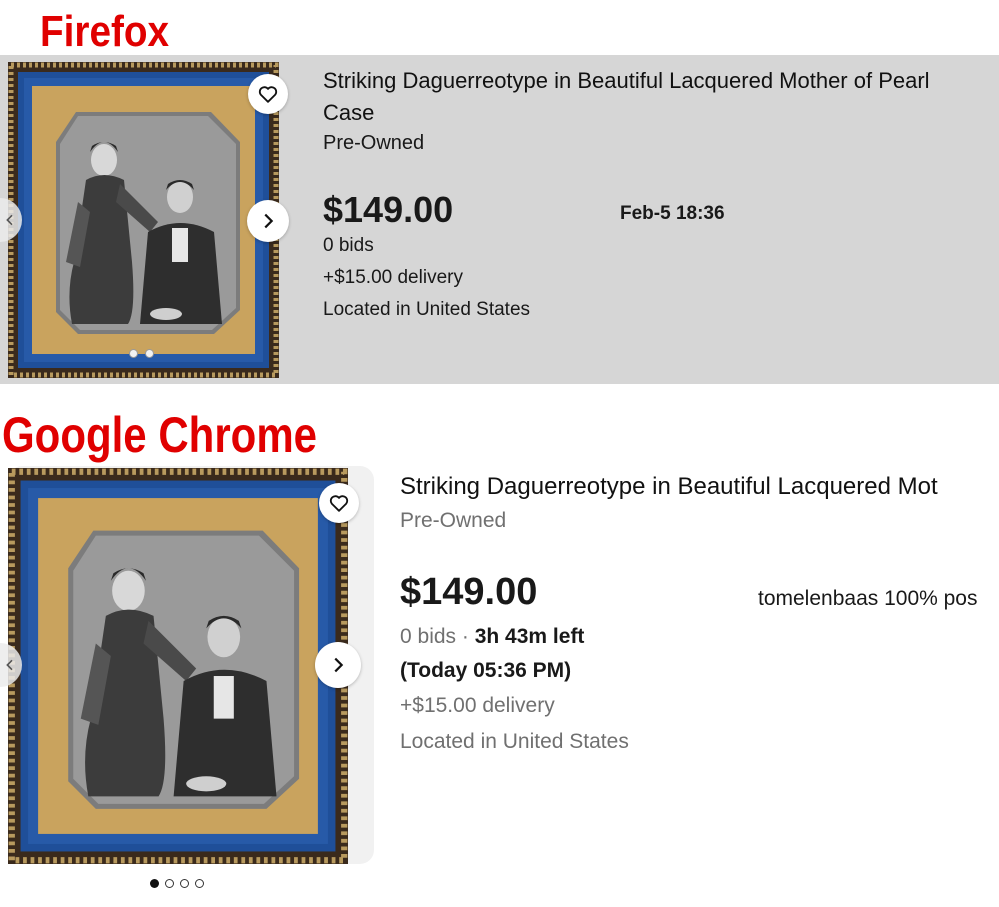 Image resolution: width=999 pixels, height=907 pixels. I want to click on bids-and-time-left: 0 bids · 3h 43m left, so click(492, 637).